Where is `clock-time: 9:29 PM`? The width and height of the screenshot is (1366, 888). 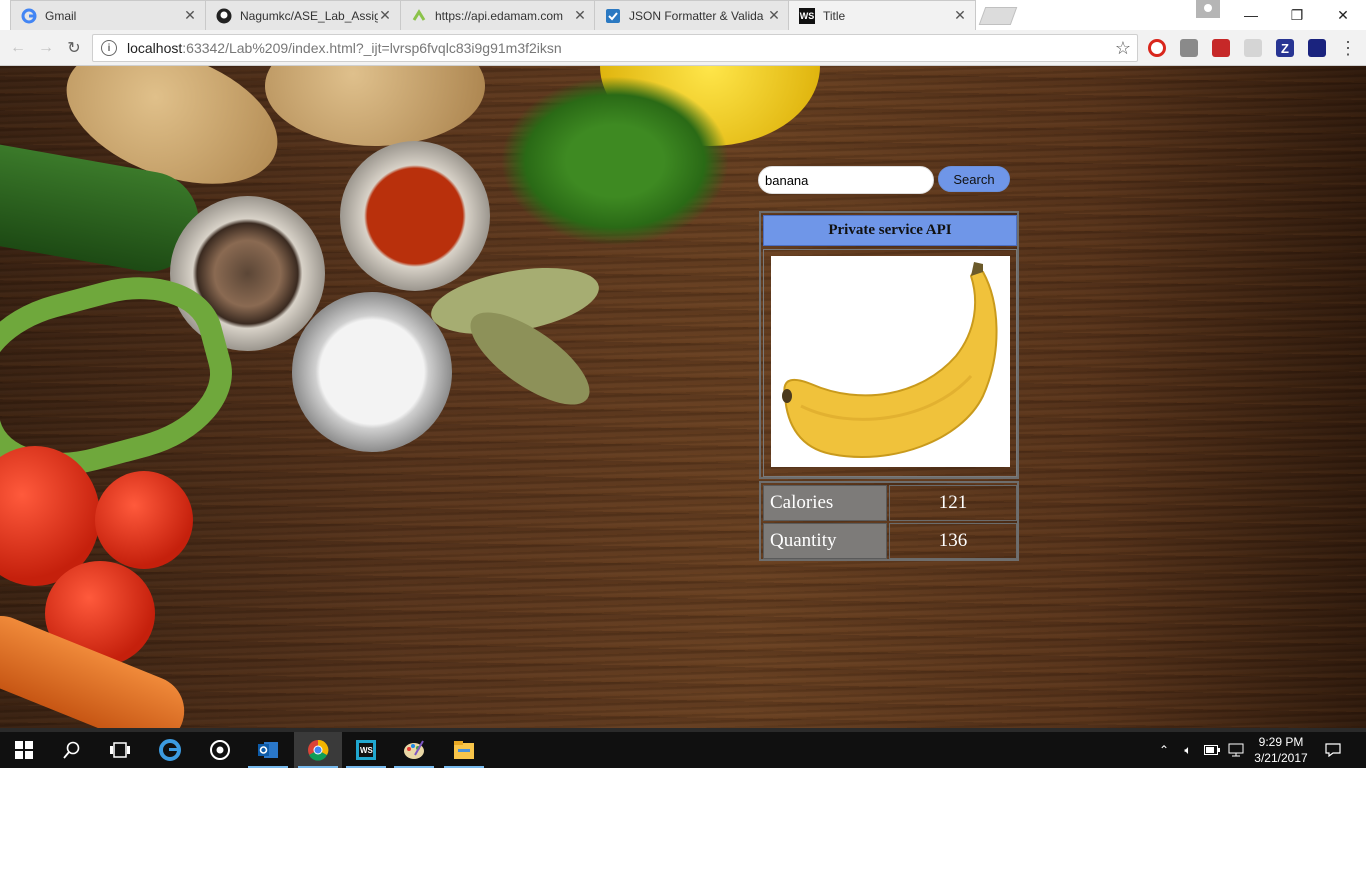 clock-time: 9:29 PM is located at coordinates (1281, 742).